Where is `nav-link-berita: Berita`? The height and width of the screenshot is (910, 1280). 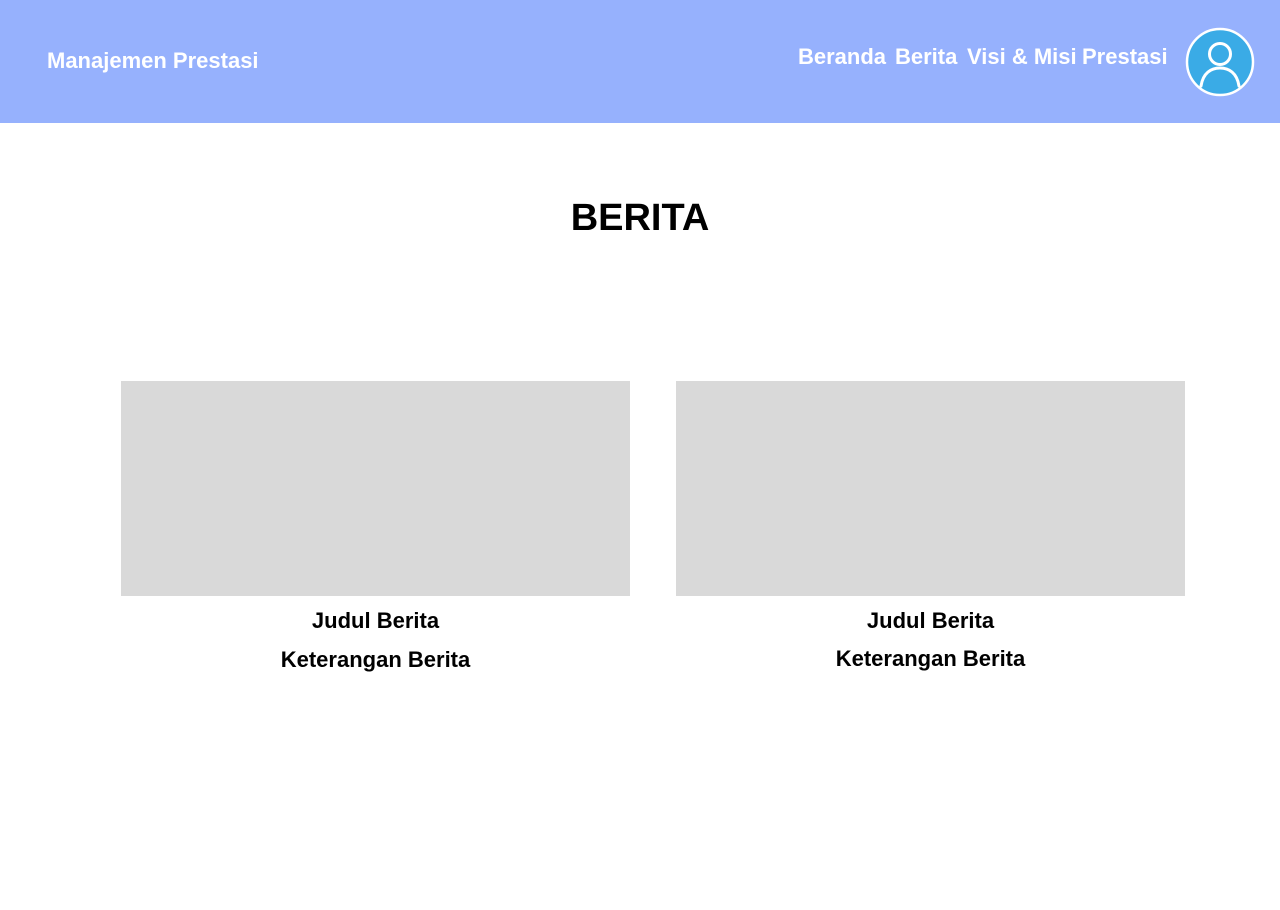
nav-link-berita: Berita is located at coordinates (926, 57).